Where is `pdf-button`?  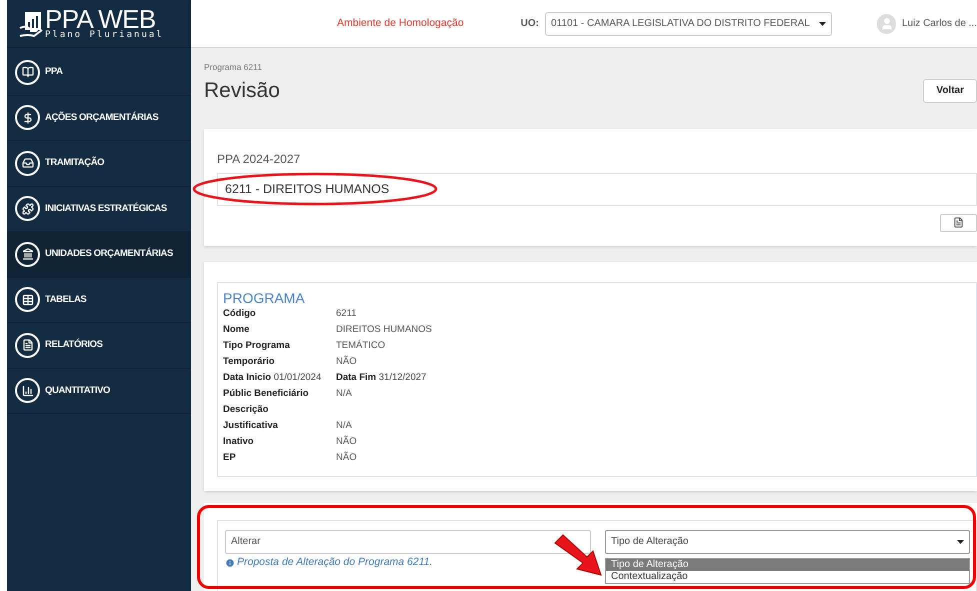
pdf-button is located at coordinates (958, 223).